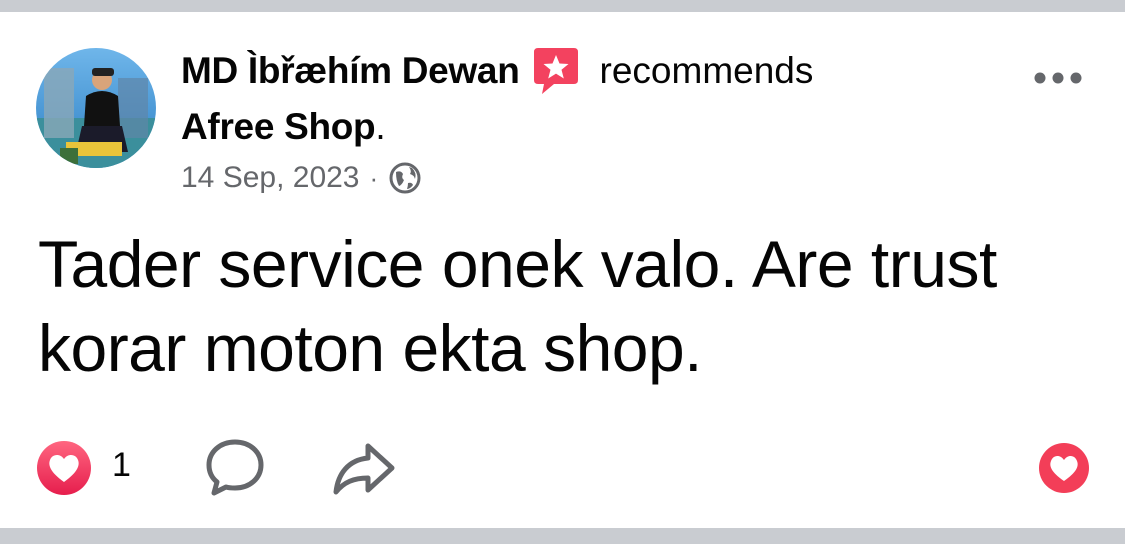 This screenshot has height=544, width=1125. I want to click on recommended-page-line: Afree Shop., so click(283, 127).